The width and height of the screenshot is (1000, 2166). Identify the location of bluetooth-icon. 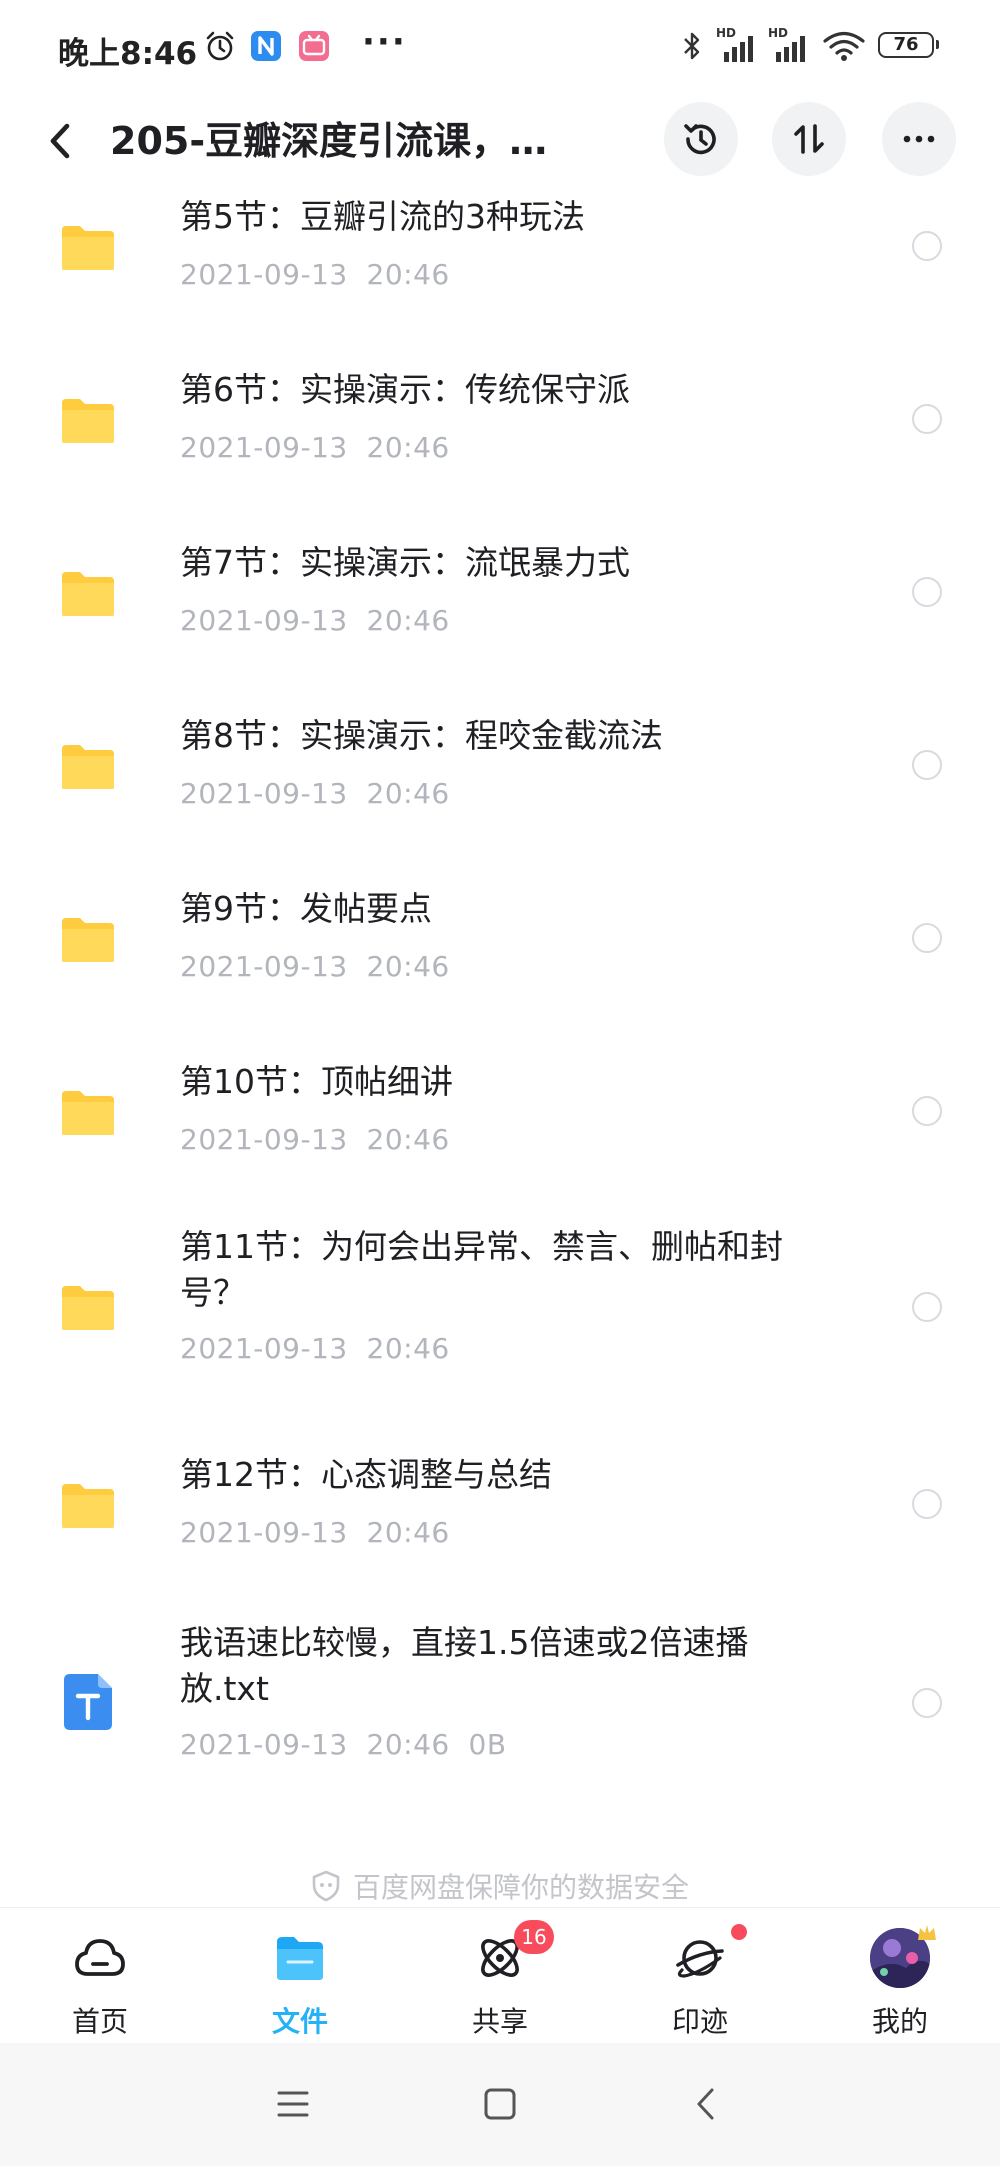
(692, 46).